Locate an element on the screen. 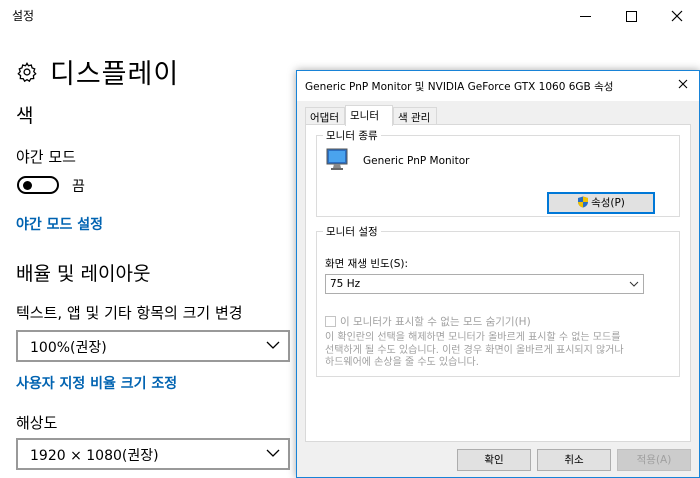  monitor-icon is located at coordinates (337, 159).